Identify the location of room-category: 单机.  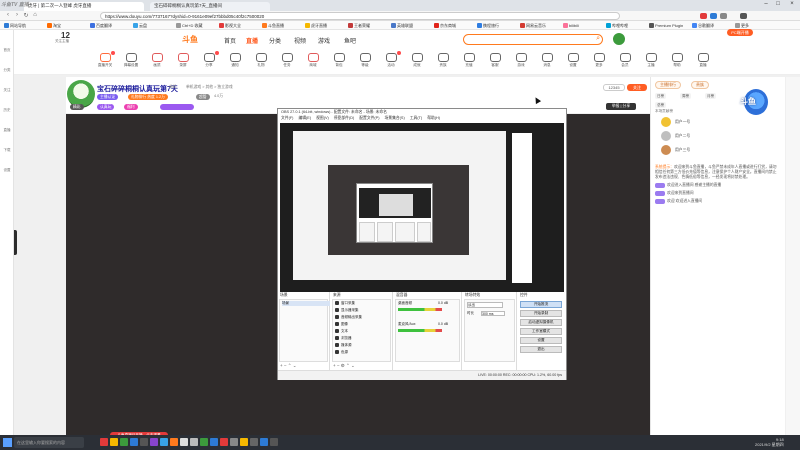
(173, 87).